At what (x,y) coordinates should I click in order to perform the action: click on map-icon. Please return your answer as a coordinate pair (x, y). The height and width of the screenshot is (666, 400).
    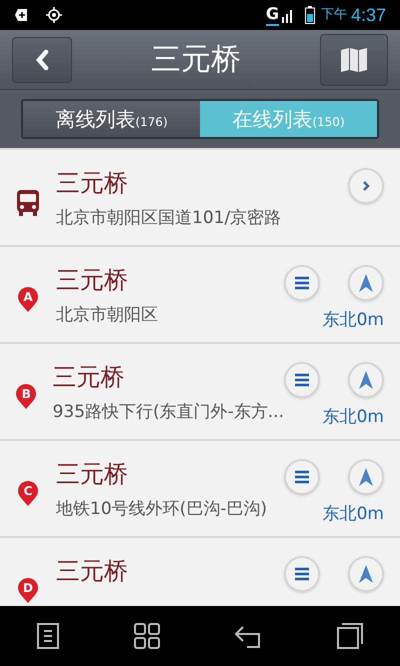
    Looking at the image, I should click on (354, 59).